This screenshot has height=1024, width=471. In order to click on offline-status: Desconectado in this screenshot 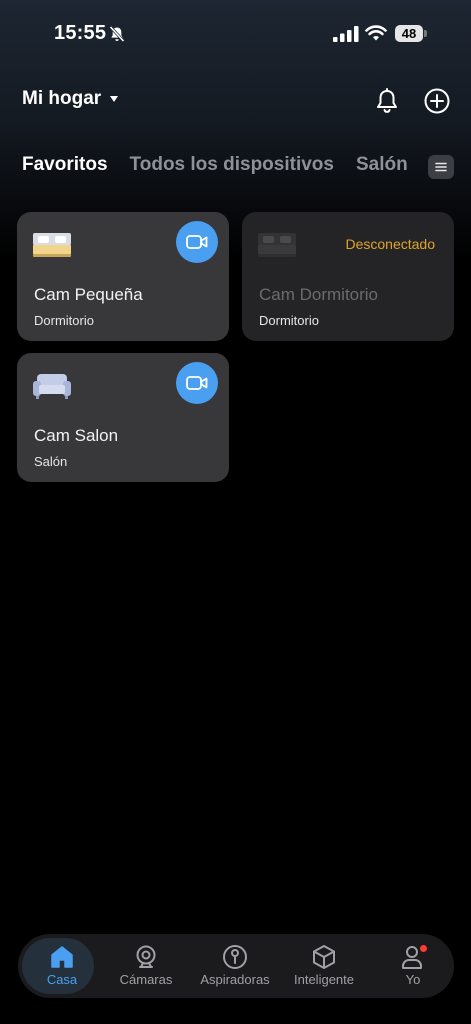, I will do `click(390, 244)`.